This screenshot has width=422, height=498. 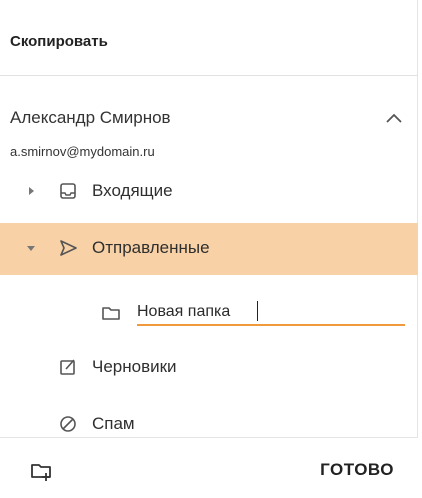 What do you see at coordinates (82, 151) in the screenshot?
I see `account-email: a.smirnov@mydomain.ru` at bounding box center [82, 151].